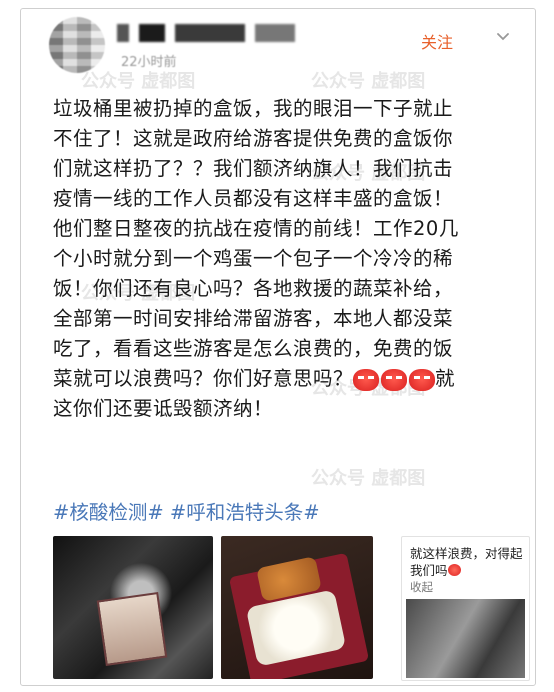 Image resolution: width=554 pixels, height=692 pixels. Describe the element at coordinates (149, 62) in the screenshot. I see `post-time: 22小时前` at that location.